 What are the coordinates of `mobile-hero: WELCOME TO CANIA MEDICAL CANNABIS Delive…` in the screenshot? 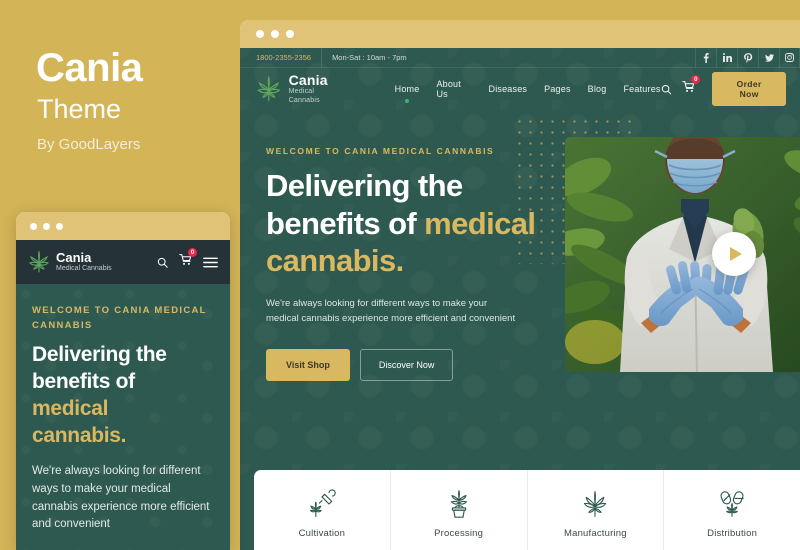 It's located at (123, 417).